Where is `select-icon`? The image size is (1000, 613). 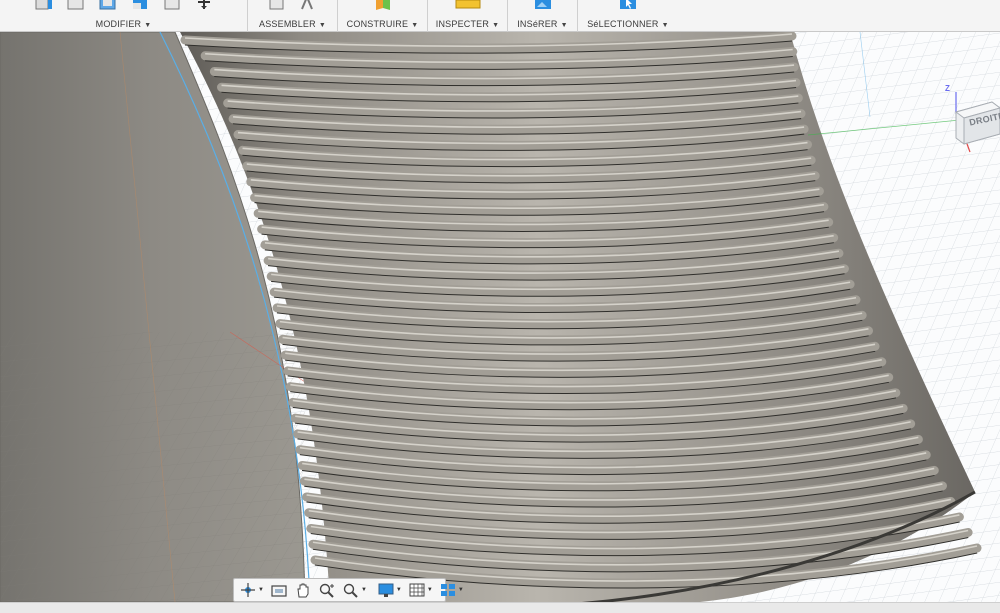
select-icon is located at coordinates (628, 5).